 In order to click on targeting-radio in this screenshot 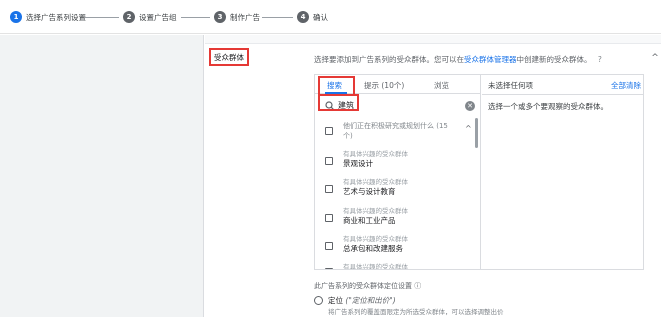, I will do `click(318, 300)`.